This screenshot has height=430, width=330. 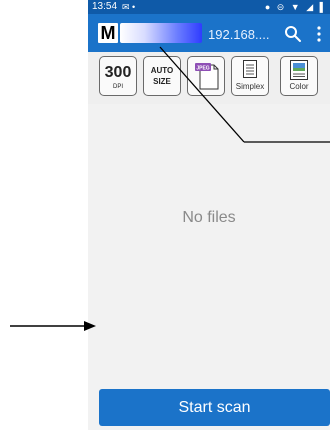 I want to click on empty-state-message: No files, so click(x=209, y=217).